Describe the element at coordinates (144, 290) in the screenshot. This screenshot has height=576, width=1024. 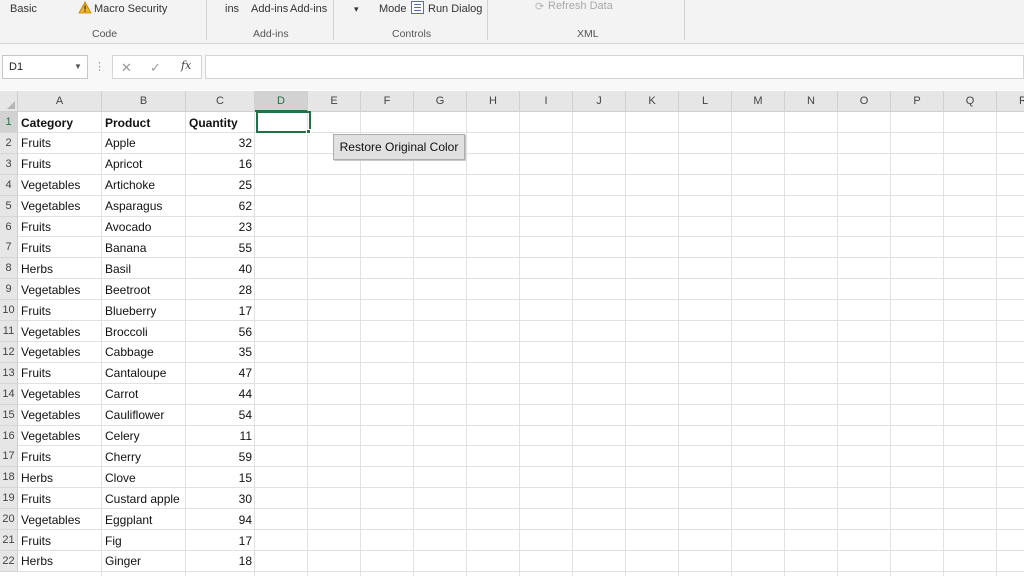
I see `cell-product: Beetroot` at that location.